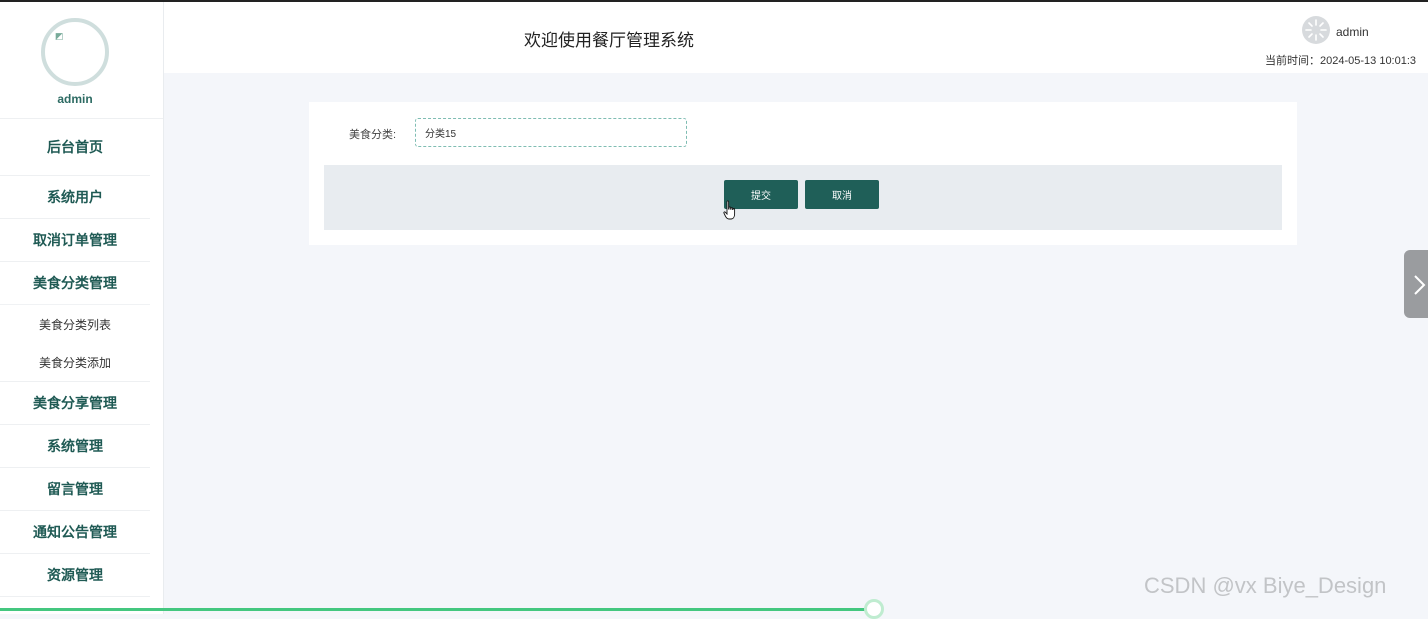  I want to click on sidebar-profile: ◩ admin, so click(81, 60).